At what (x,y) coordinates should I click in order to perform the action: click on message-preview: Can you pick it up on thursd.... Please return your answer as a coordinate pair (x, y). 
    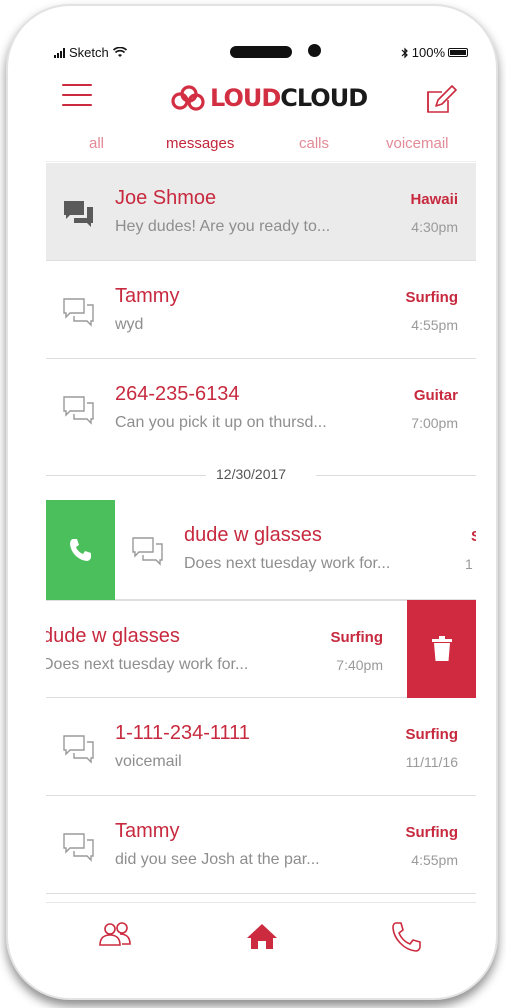
    Looking at the image, I should click on (221, 422).